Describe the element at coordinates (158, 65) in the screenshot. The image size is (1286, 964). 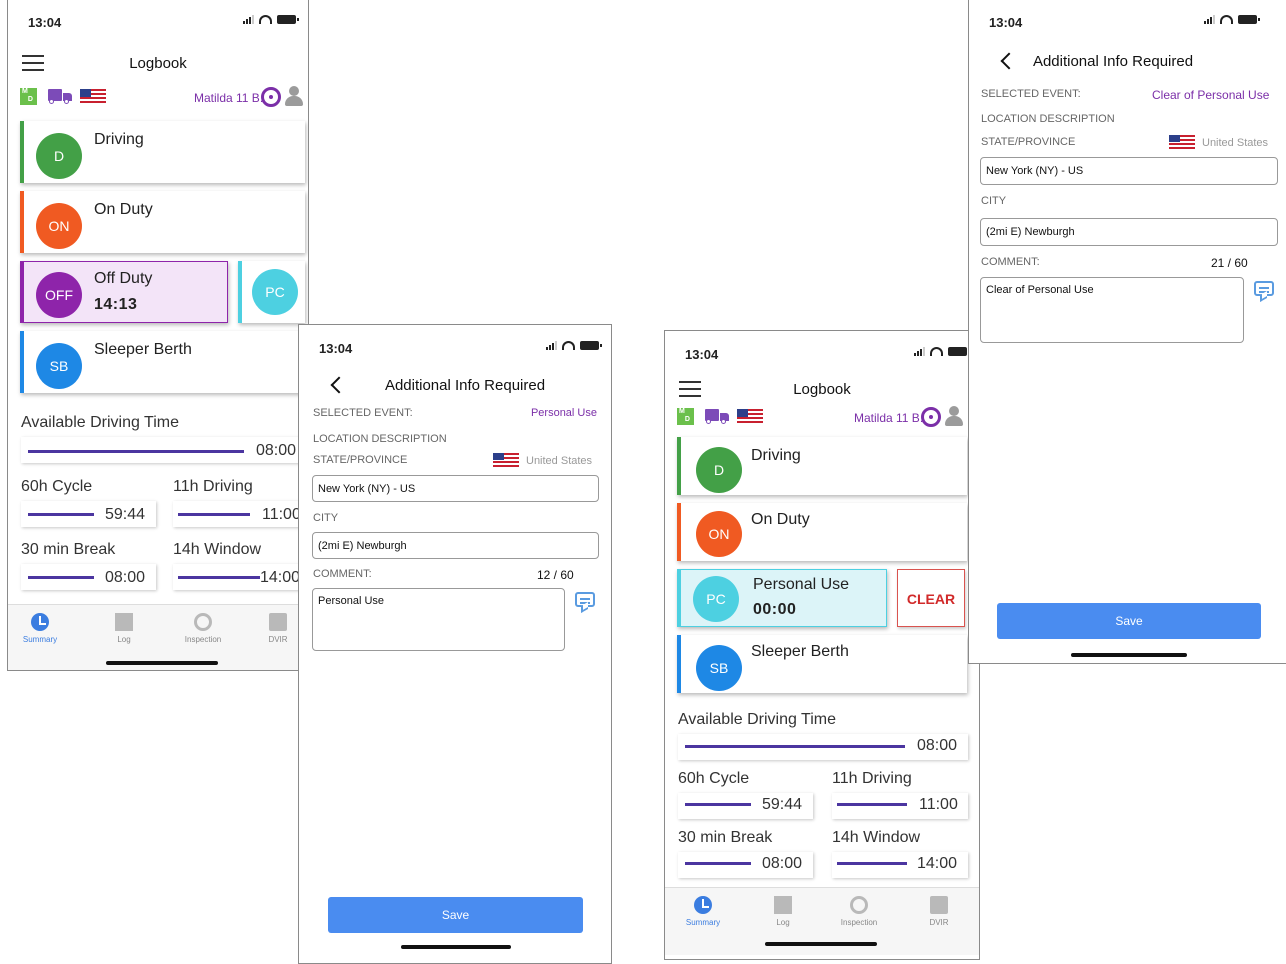
I see `nav-bar: Logbook` at that location.